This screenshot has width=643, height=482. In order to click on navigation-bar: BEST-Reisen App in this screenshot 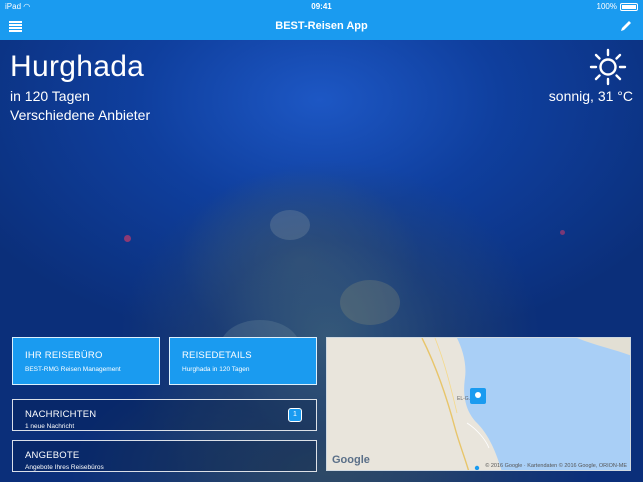, I will do `click(321, 26)`.